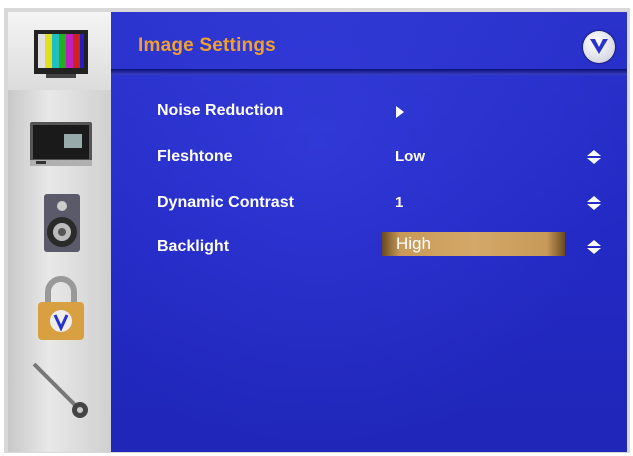 This screenshot has width=633, height=456. What do you see at coordinates (225, 202) in the screenshot?
I see `setting-label: Dynamic Contrast` at bounding box center [225, 202].